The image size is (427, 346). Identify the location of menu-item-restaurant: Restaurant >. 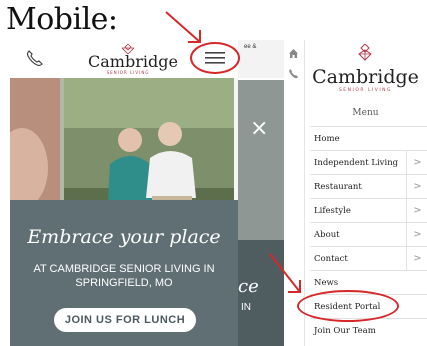
(368, 186).